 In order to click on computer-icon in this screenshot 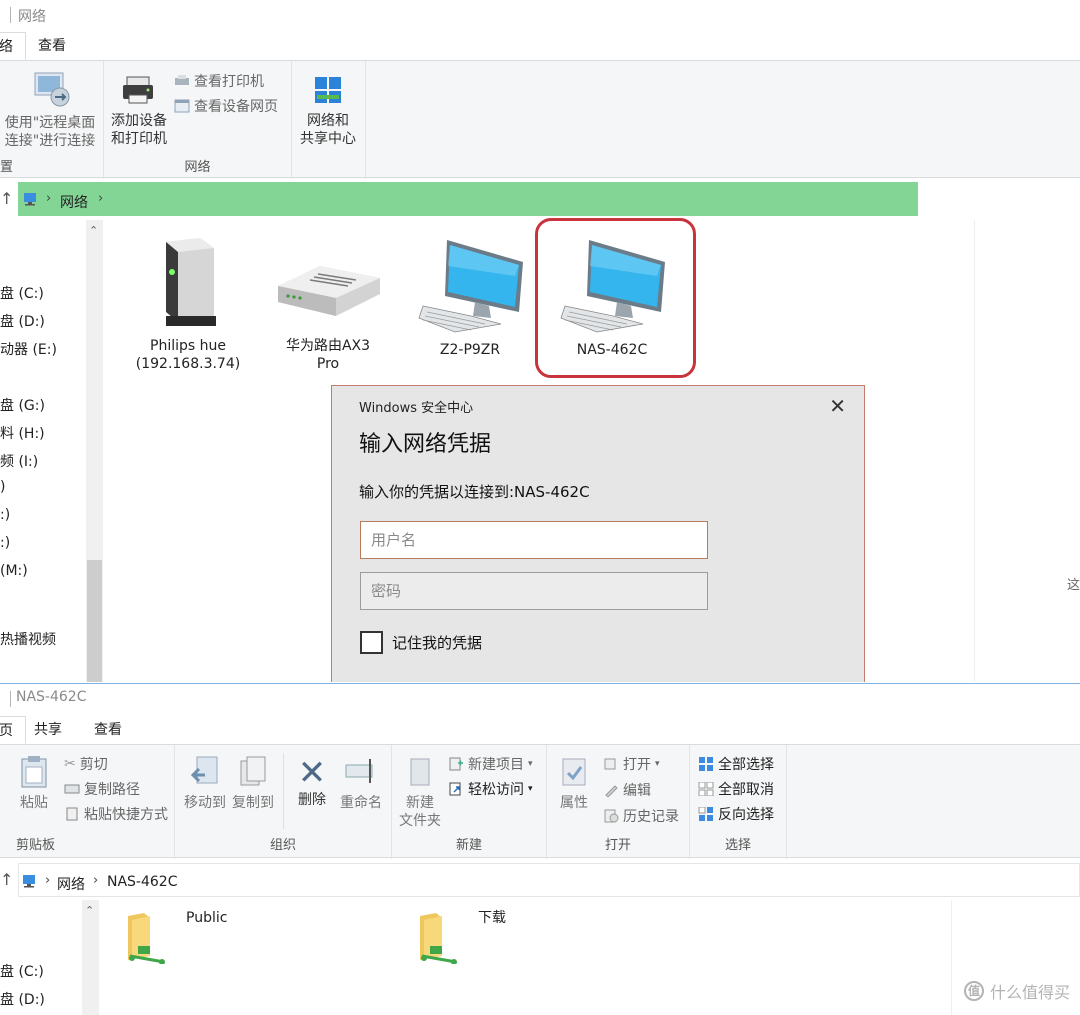, I will do `click(470, 286)`.